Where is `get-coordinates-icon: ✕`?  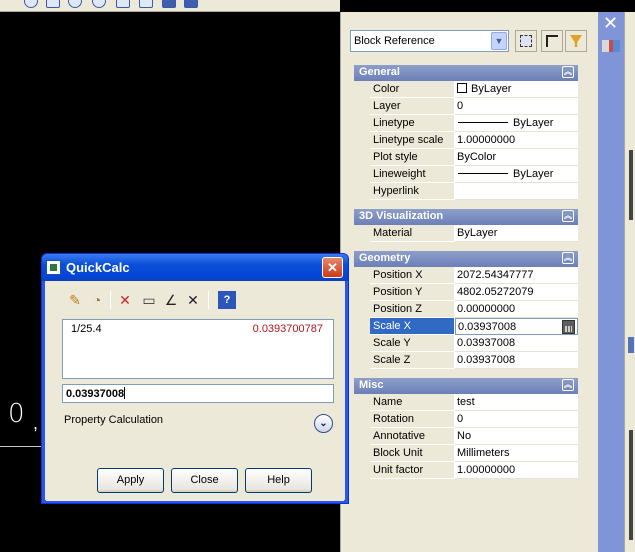
get-coordinates-icon: ✕ is located at coordinates (125, 300).